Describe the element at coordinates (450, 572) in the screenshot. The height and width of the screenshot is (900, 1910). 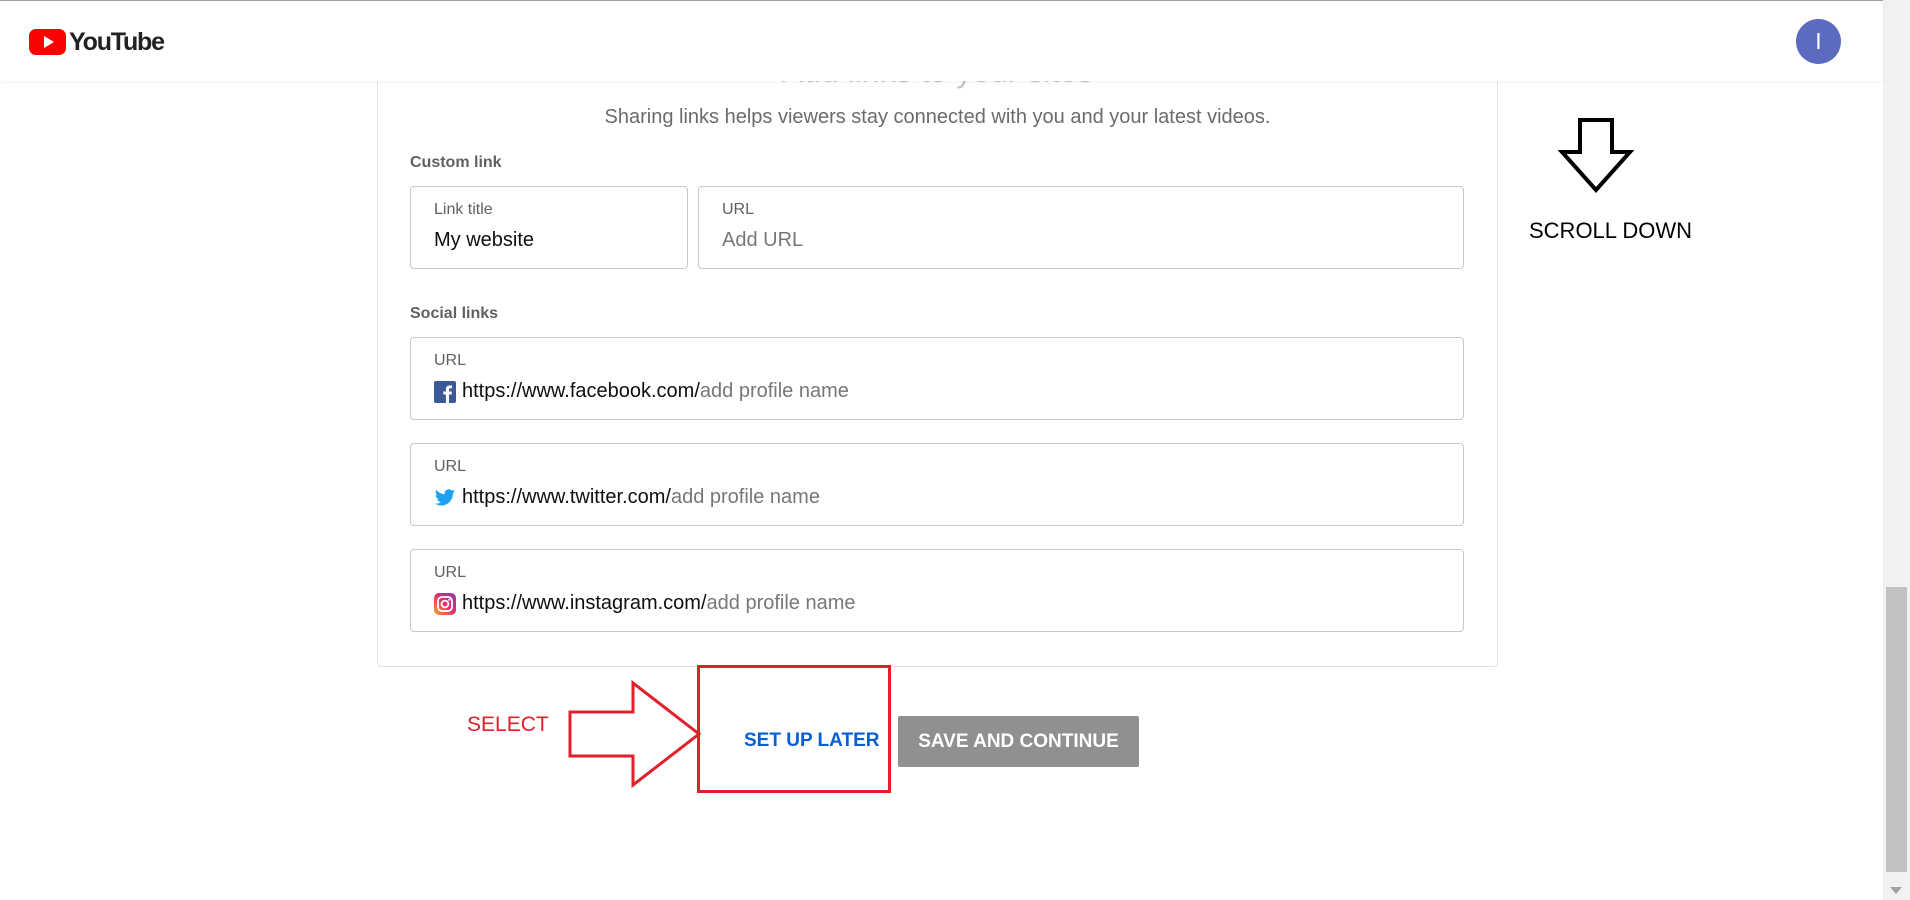
I see `instagram-url-label: URL` at that location.